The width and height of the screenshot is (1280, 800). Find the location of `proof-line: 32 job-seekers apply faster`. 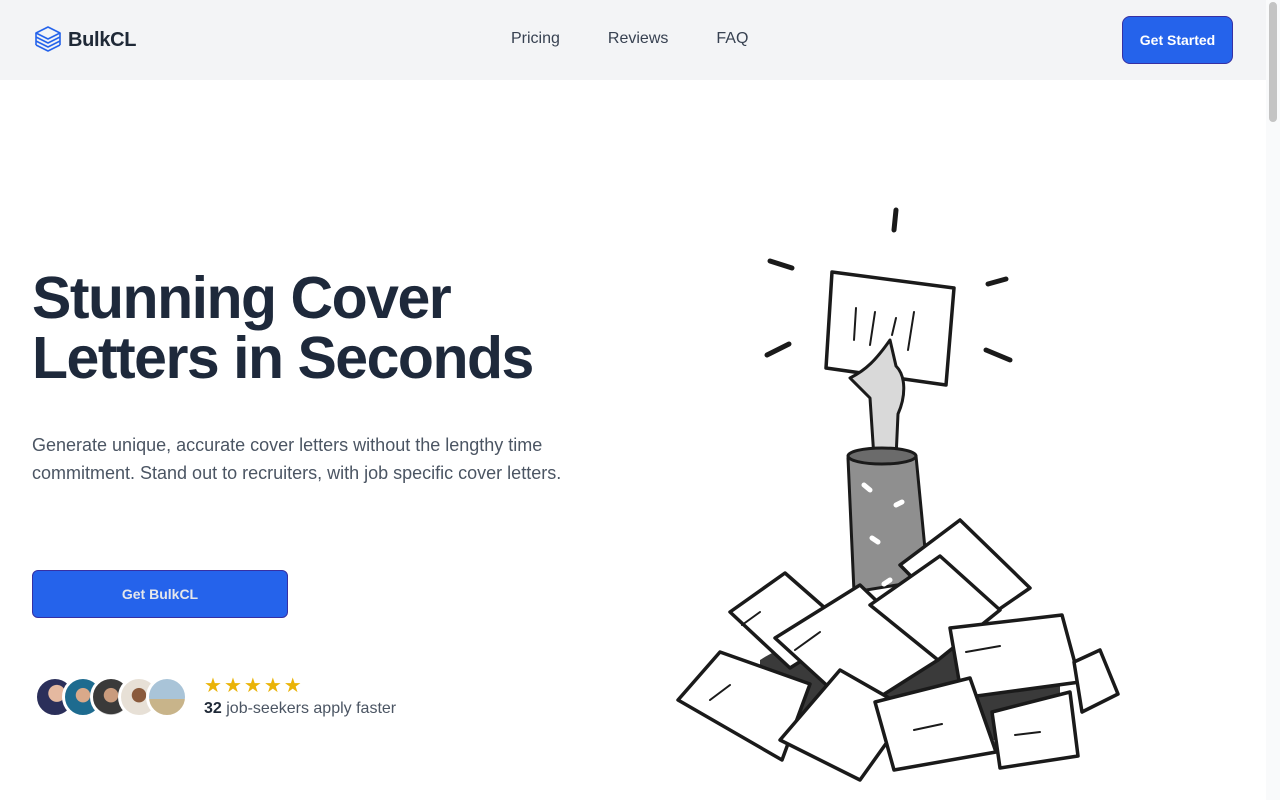

proof-line: 32 job-seekers apply faster is located at coordinates (300, 709).